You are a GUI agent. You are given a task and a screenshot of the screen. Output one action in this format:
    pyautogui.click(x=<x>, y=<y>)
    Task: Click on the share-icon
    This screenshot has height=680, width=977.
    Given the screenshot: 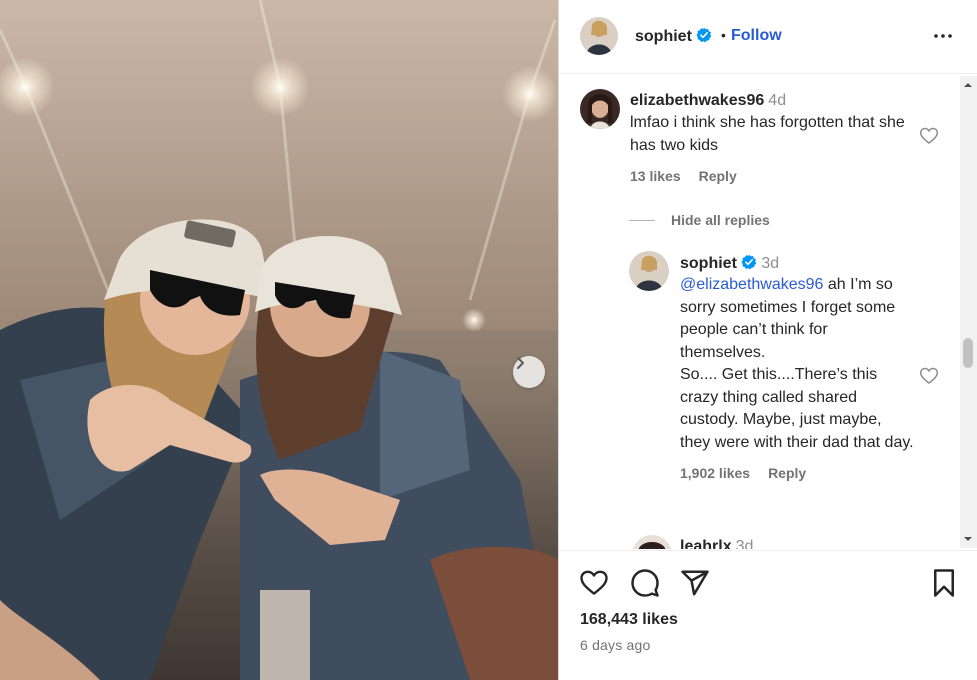 What is the action you would take?
    pyautogui.click(x=695, y=583)
    